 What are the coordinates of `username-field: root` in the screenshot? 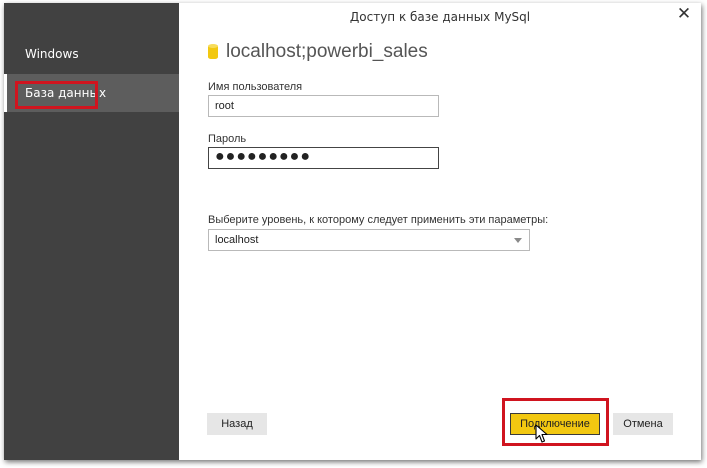 It's located at (323, 106).